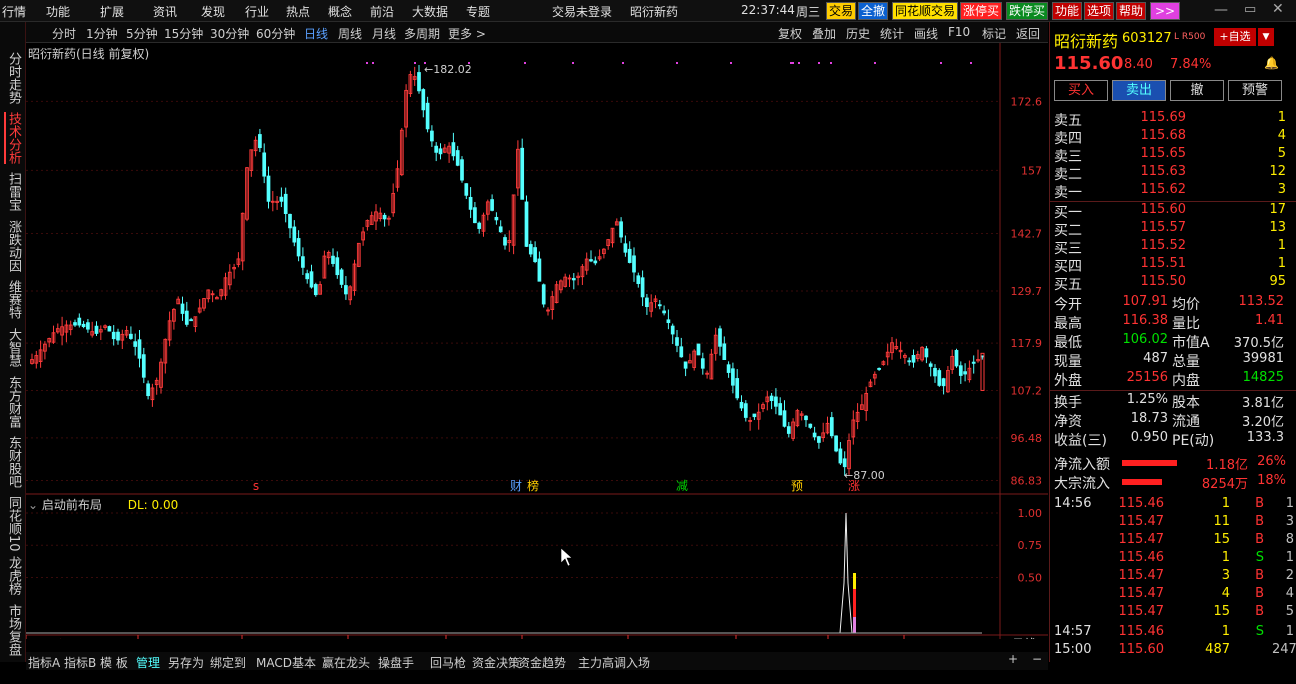 Image resolution: width=1296 pixels, height=684 pixels. I want to click on period-tab: 月线, so click(384, 33).